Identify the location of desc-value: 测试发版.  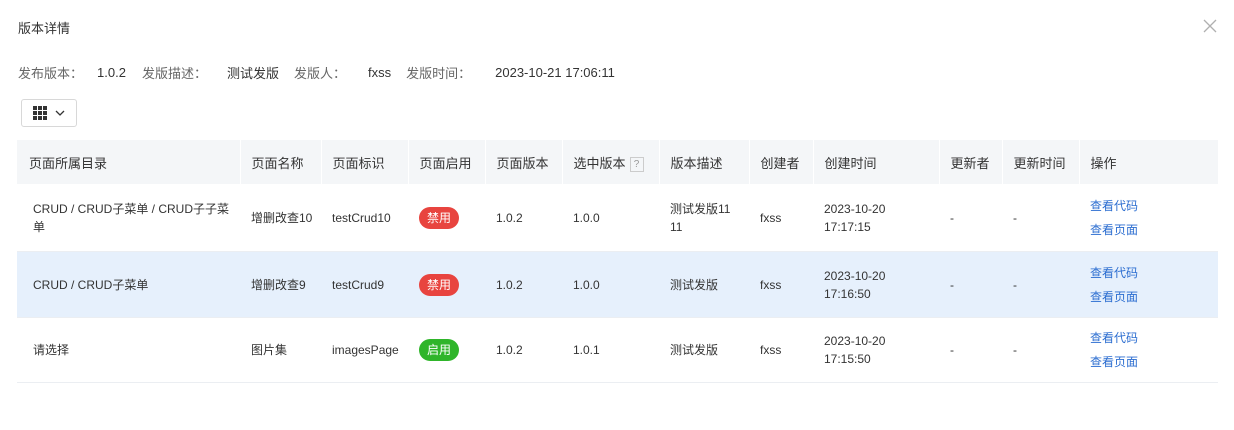
(252, 73).